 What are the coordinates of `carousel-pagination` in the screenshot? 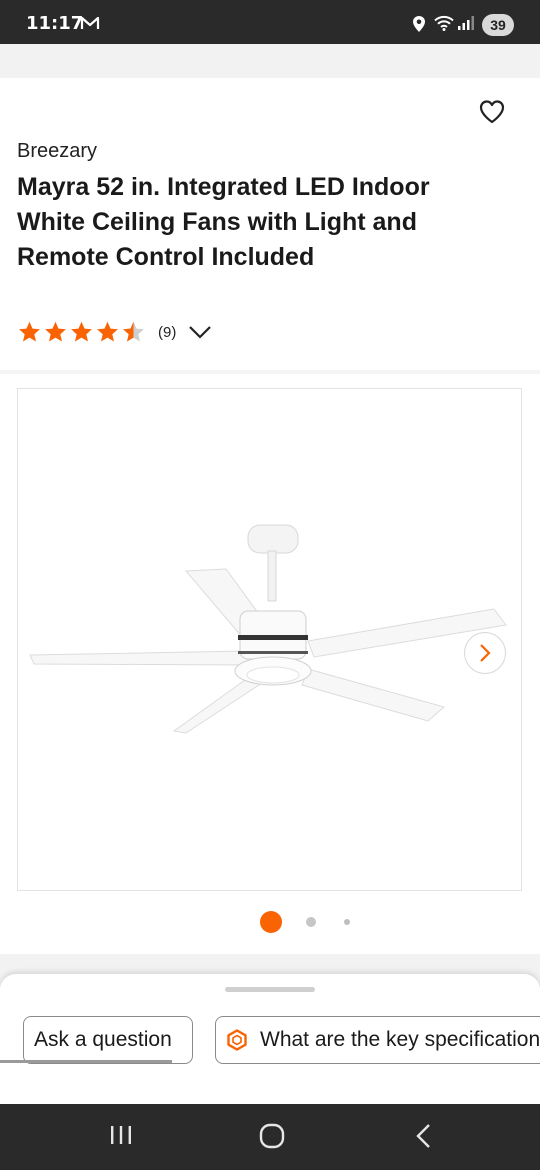 It's located at (270, 922).